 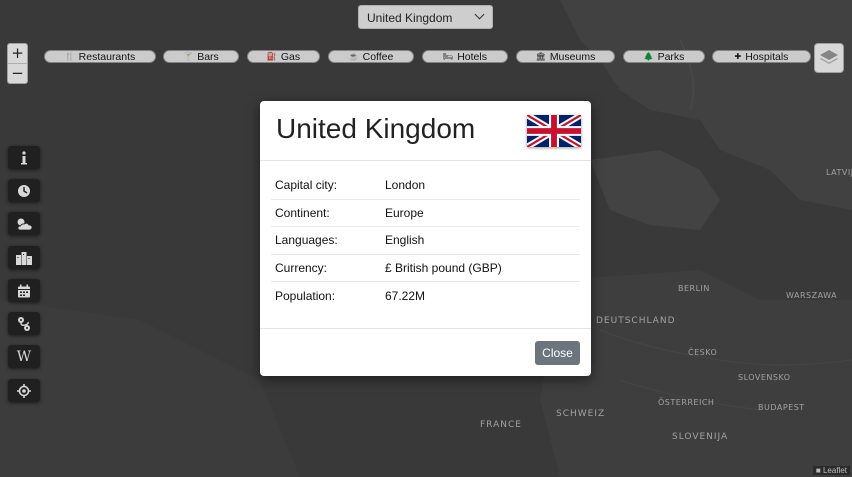 What do you see at coordinates (405, 185) in the screenshot?
I see `row-value: London` at bounding box center [405, 185].